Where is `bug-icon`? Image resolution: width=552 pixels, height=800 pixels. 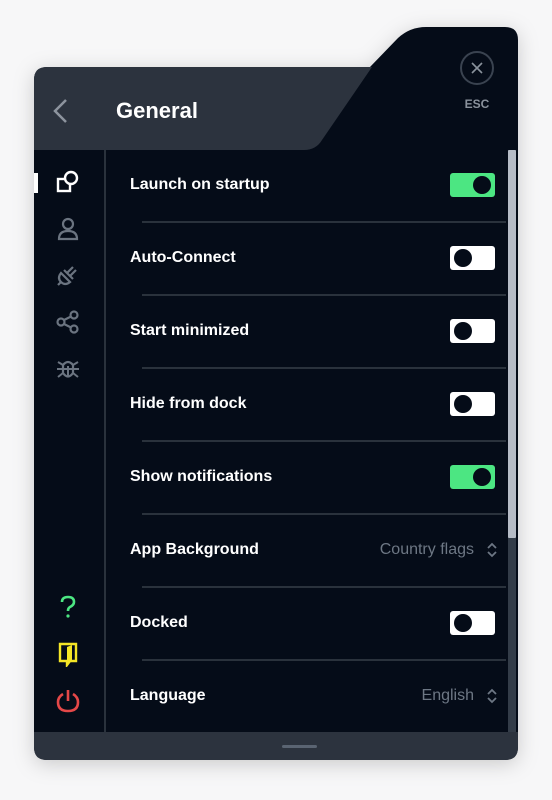 bug-icon is located at coordinates (68, 369).